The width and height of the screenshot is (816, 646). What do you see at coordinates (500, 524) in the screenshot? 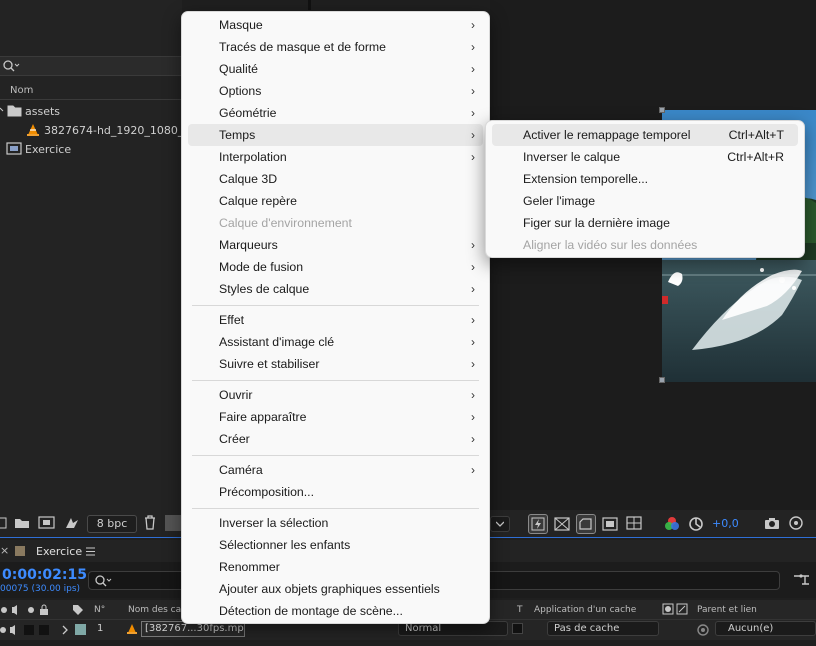
I see `viewer-dropdown` at bounding box center [500, 524].